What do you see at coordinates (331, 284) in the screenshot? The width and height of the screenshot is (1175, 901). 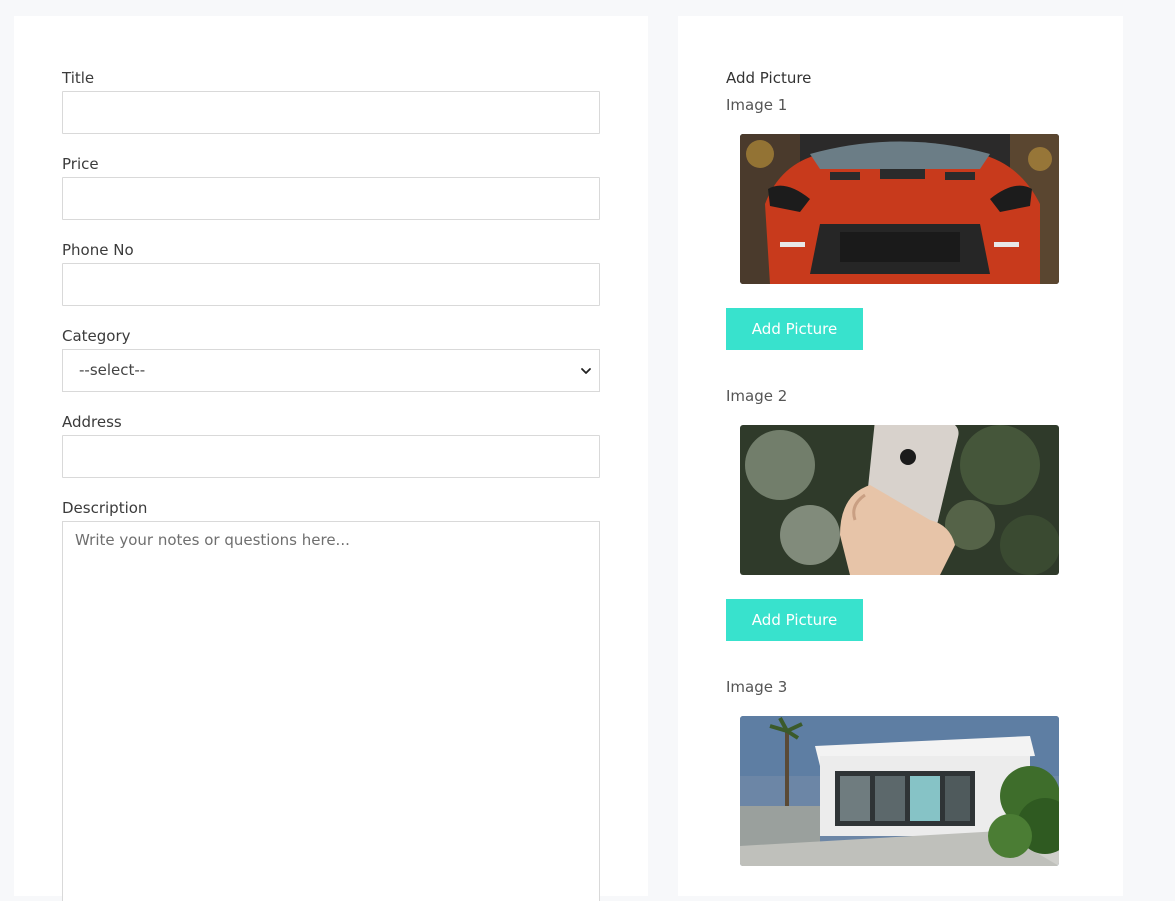 I see `phone-input` at bounding box center [331, 284].